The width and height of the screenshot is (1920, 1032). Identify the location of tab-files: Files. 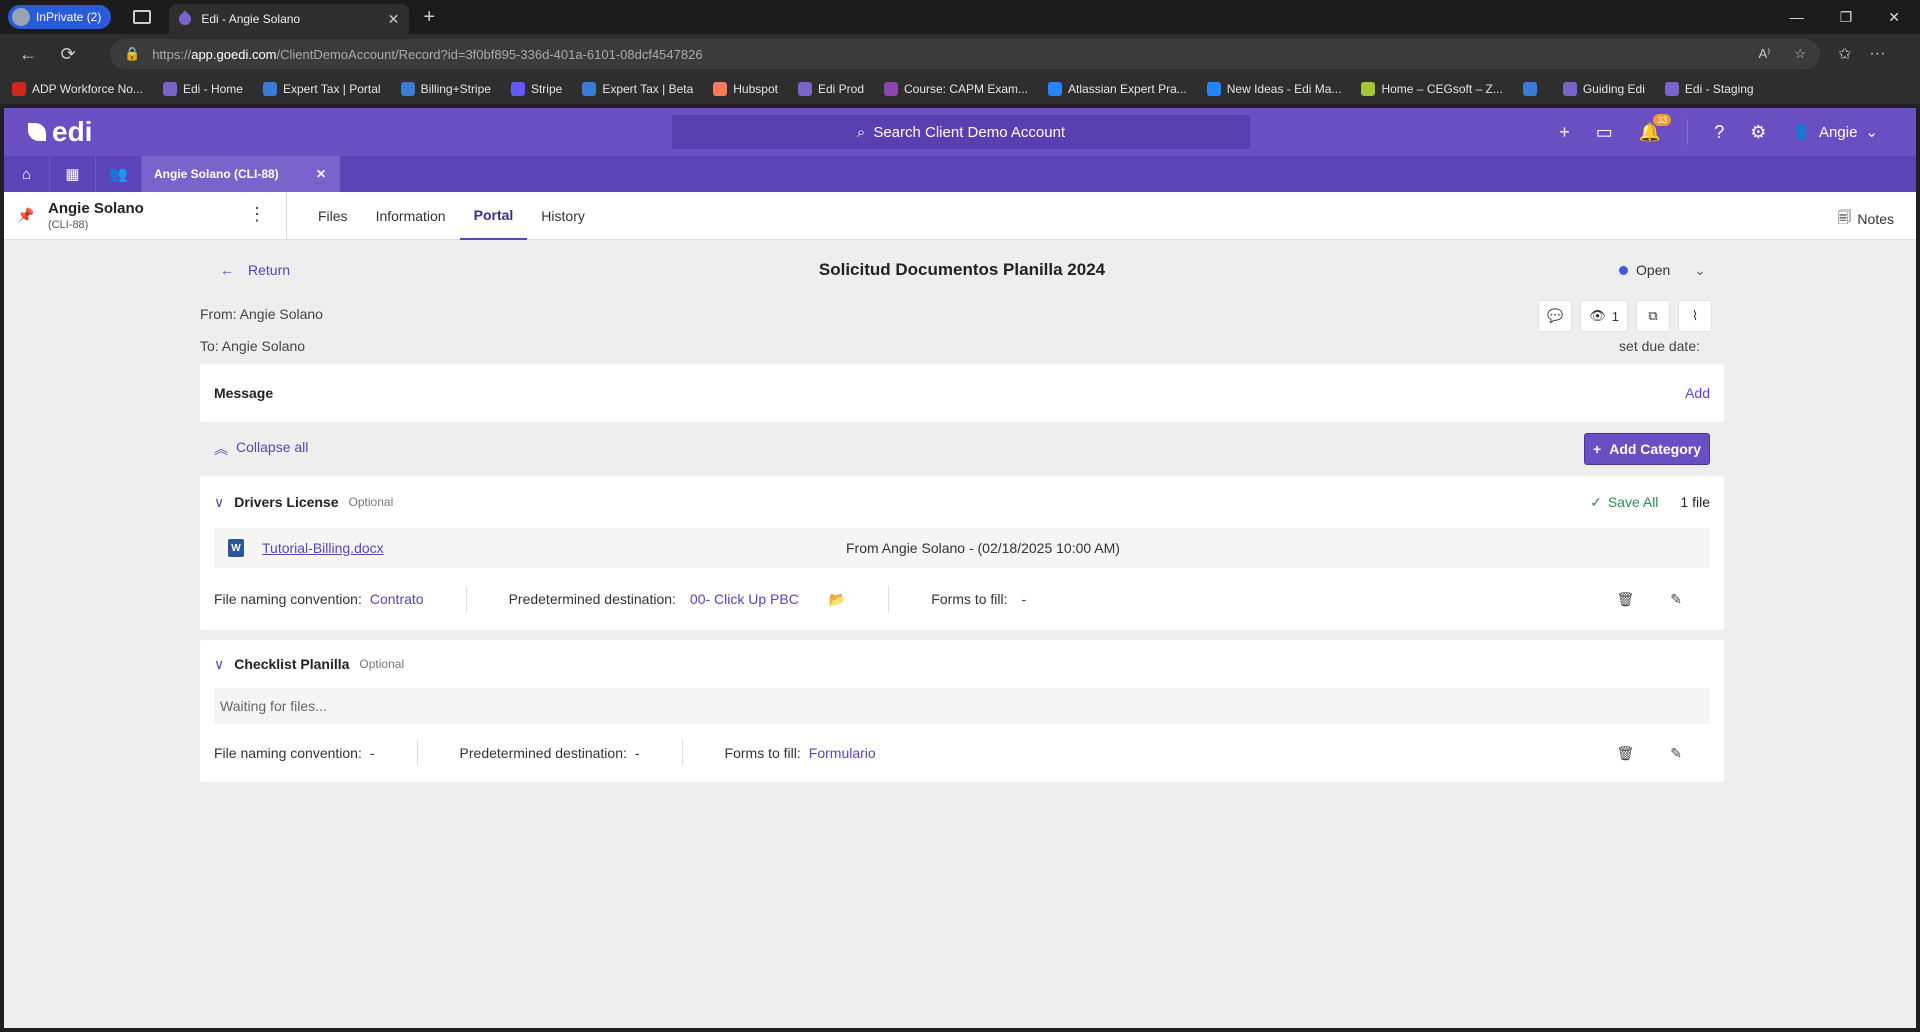
(333, 216).